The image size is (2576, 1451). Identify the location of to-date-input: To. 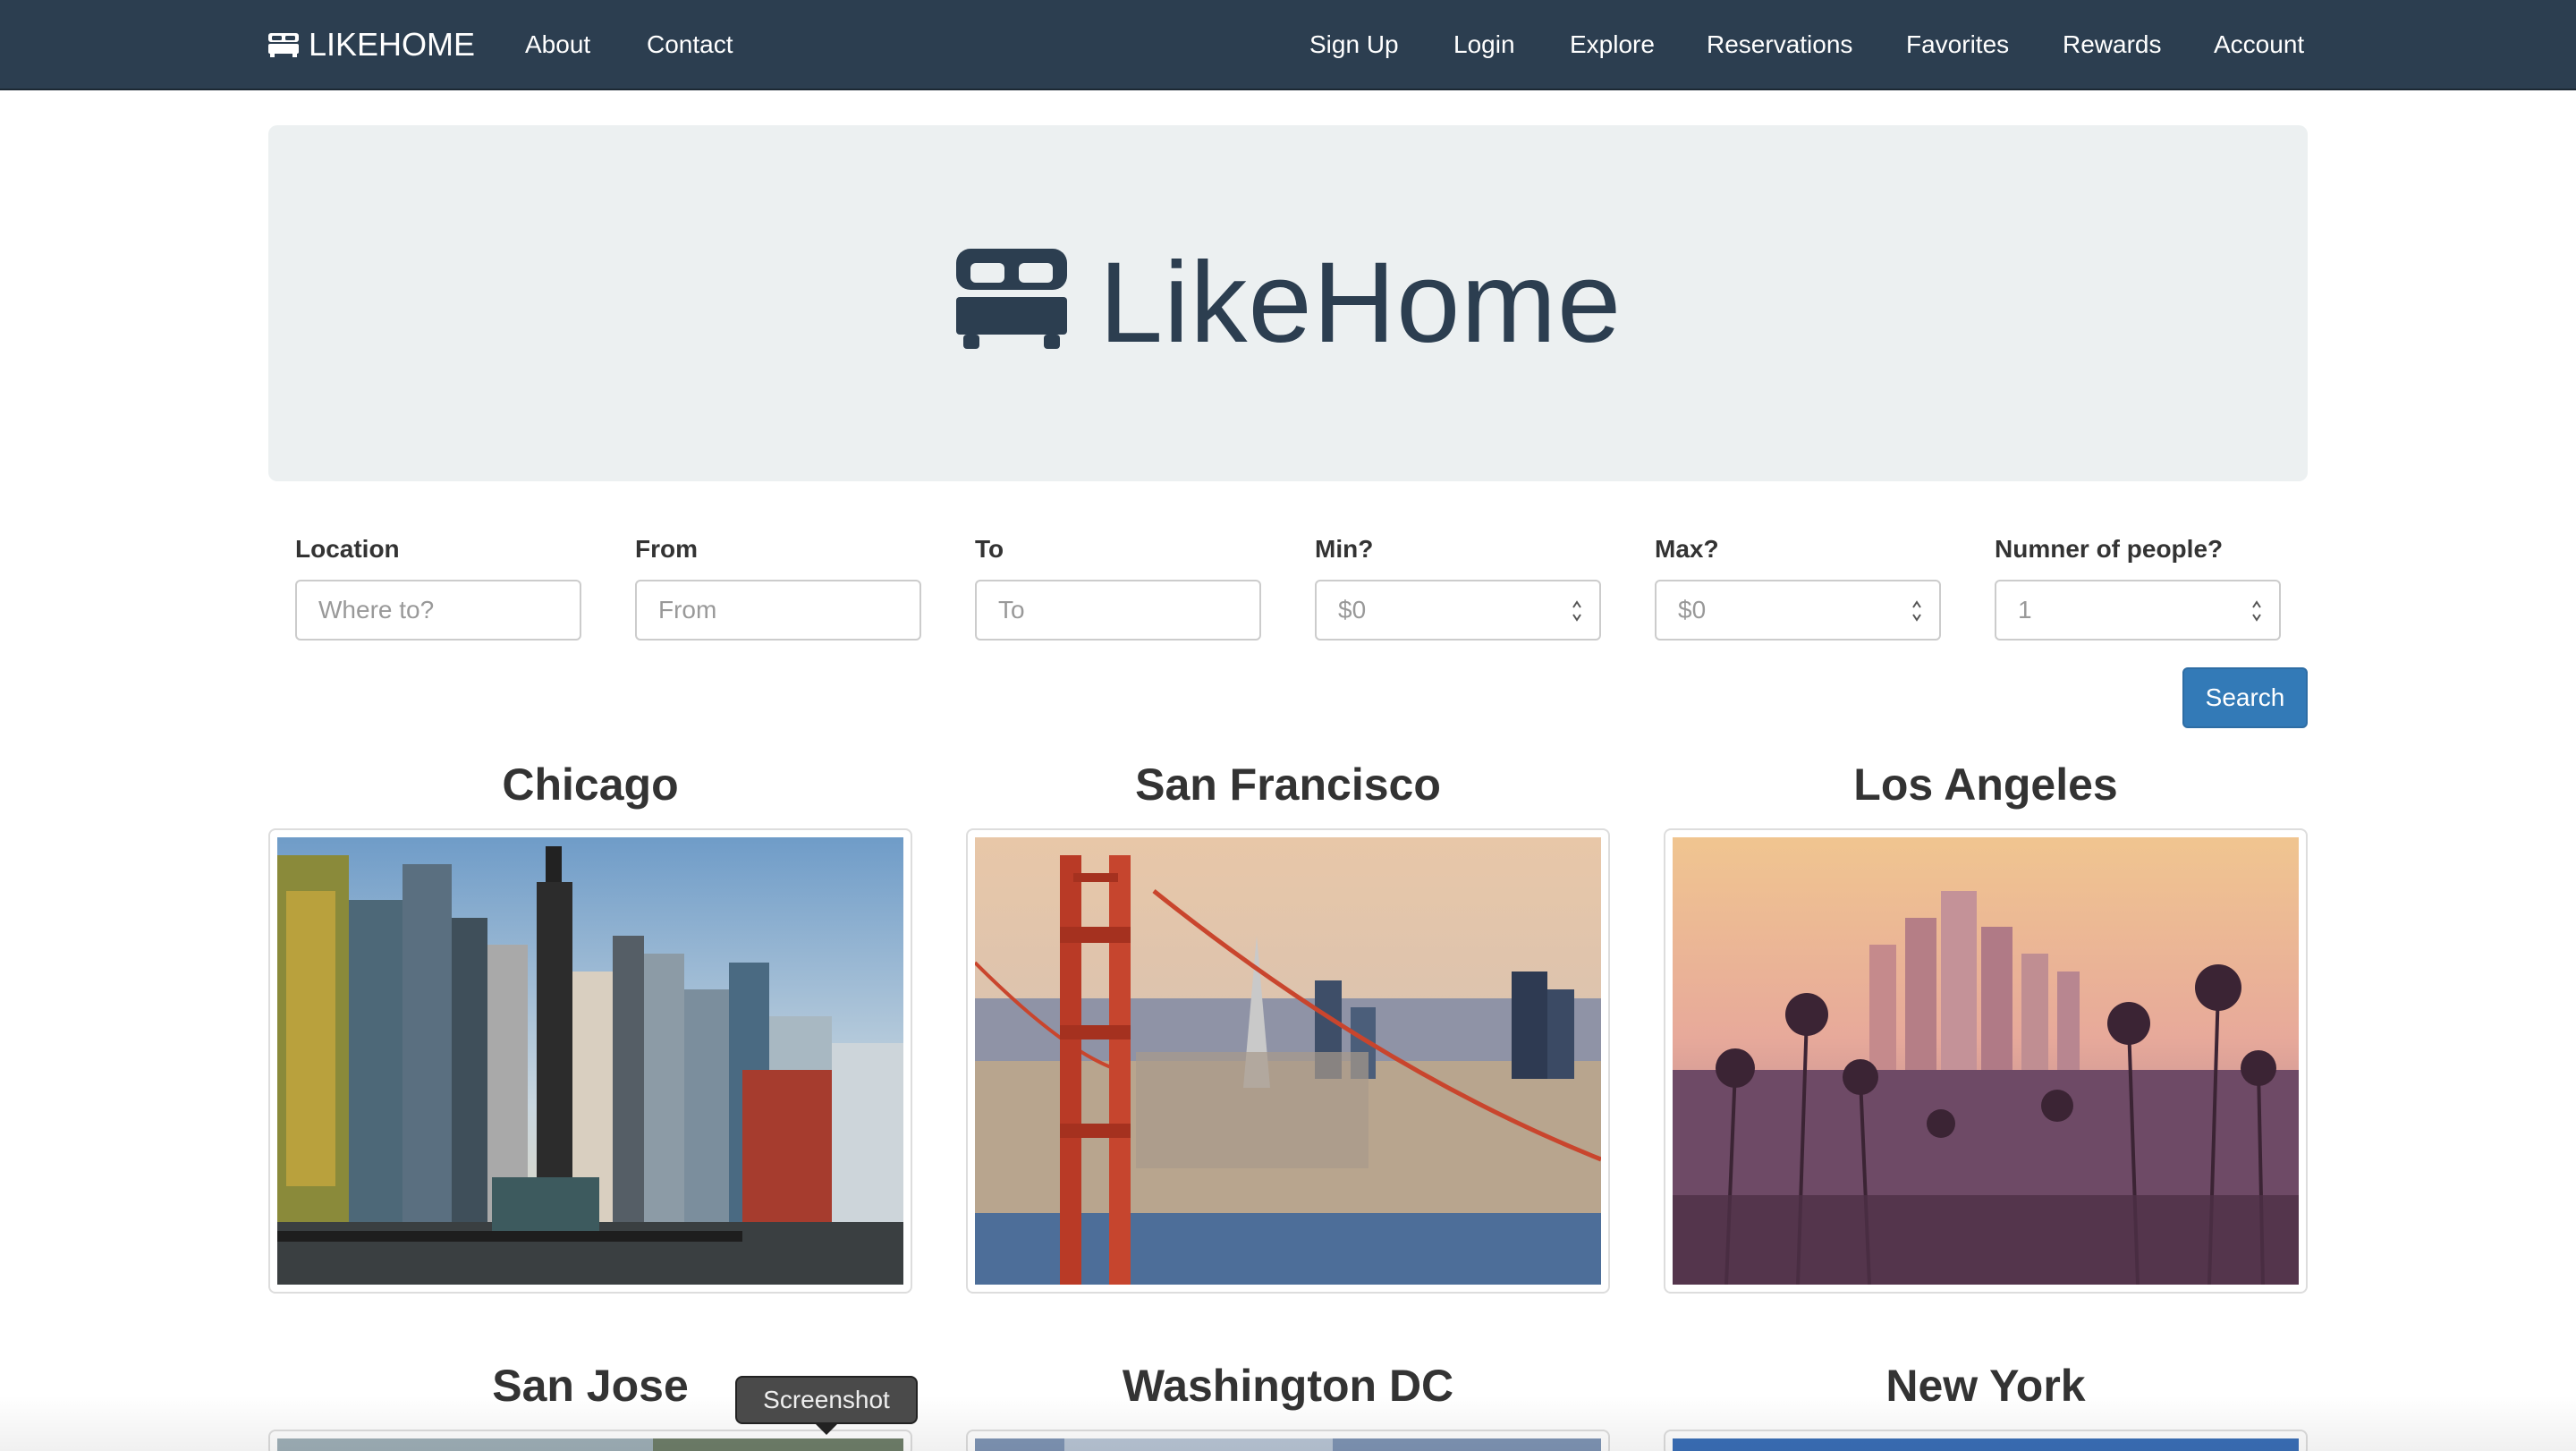
(1118, 611).